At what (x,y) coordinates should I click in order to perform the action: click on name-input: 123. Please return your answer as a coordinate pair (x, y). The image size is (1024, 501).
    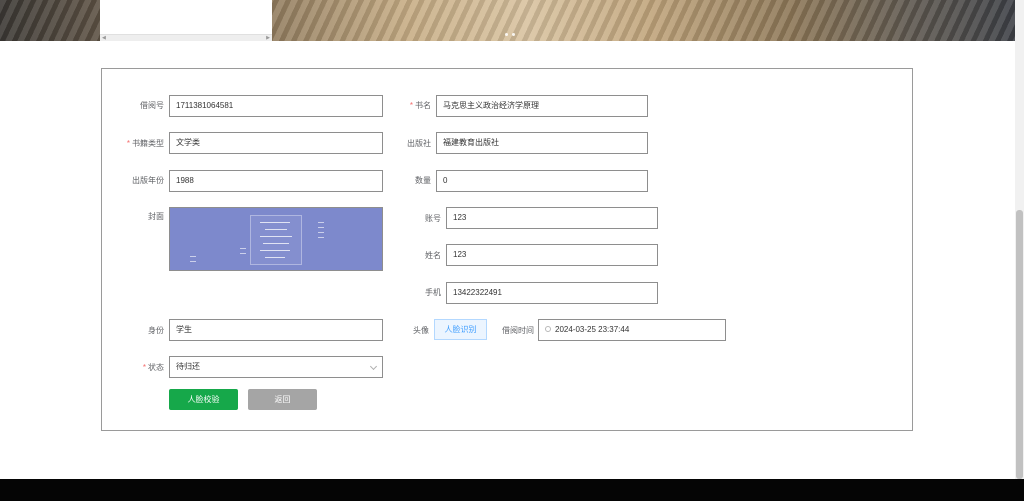
    Looking at the image, I should click on (552, 255).